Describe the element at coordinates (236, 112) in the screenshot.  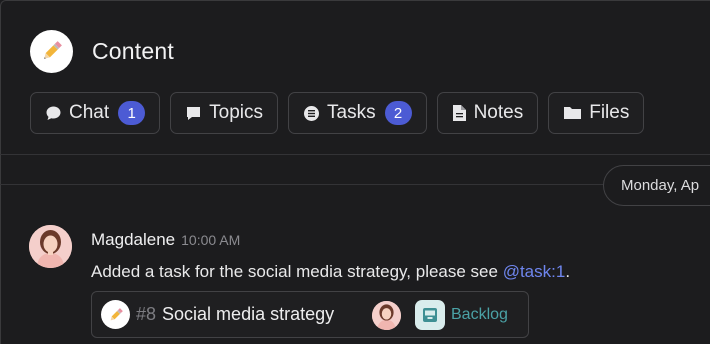
I see `tab-topics-label: Topics` at that location.